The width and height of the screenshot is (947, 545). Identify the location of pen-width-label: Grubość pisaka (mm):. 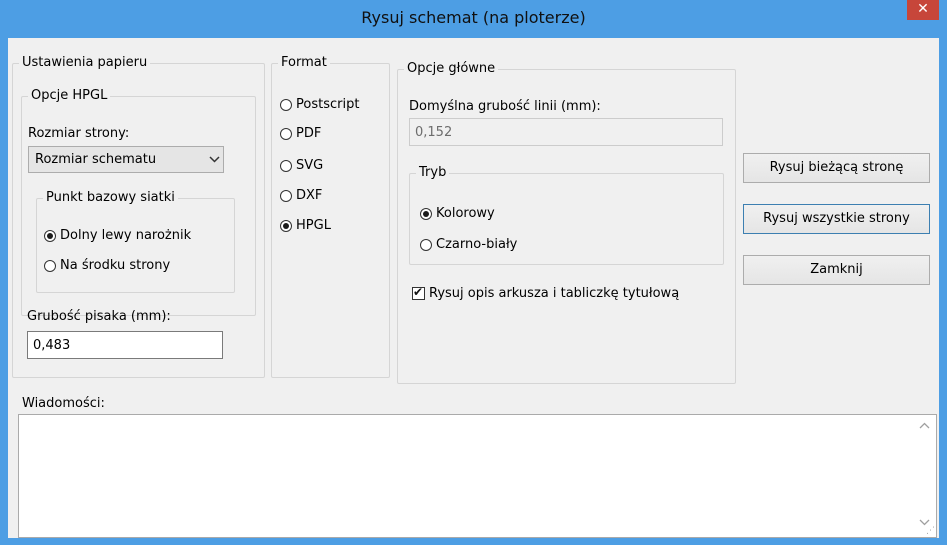
(99, 316).